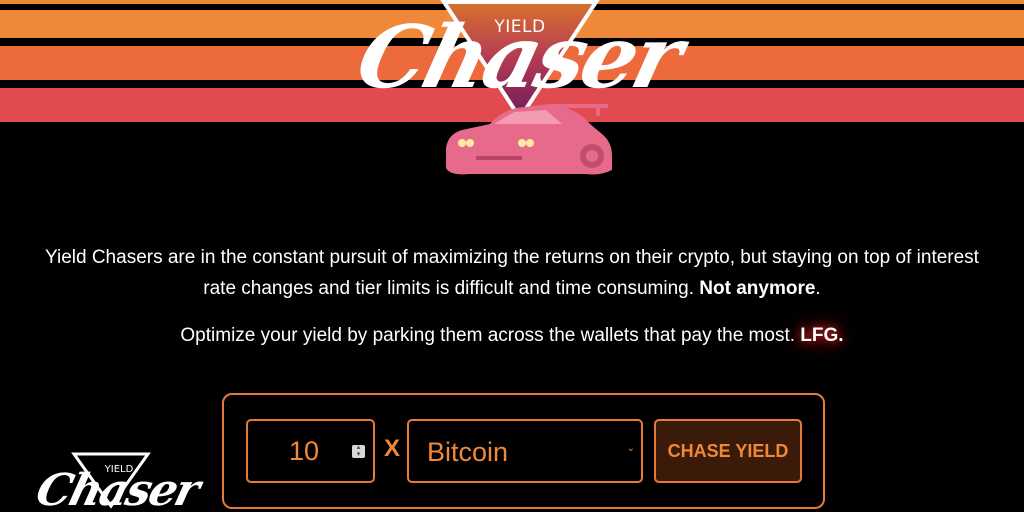 The height and width of the screenshot is (512, 1024). What do you see at coordinates (518, 57) in the screenshot?
I see `logo-script-text: Chaser` at bounding box center [518, 57].